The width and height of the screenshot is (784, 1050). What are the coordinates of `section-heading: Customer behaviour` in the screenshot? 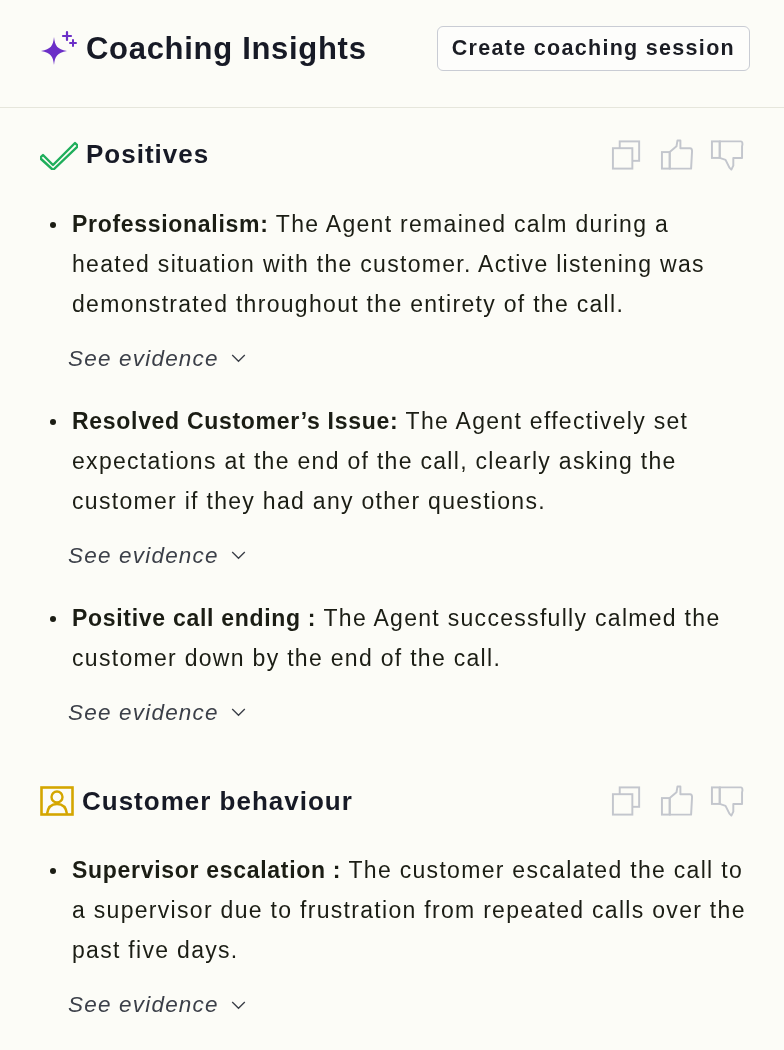 It's located at (217, 801).